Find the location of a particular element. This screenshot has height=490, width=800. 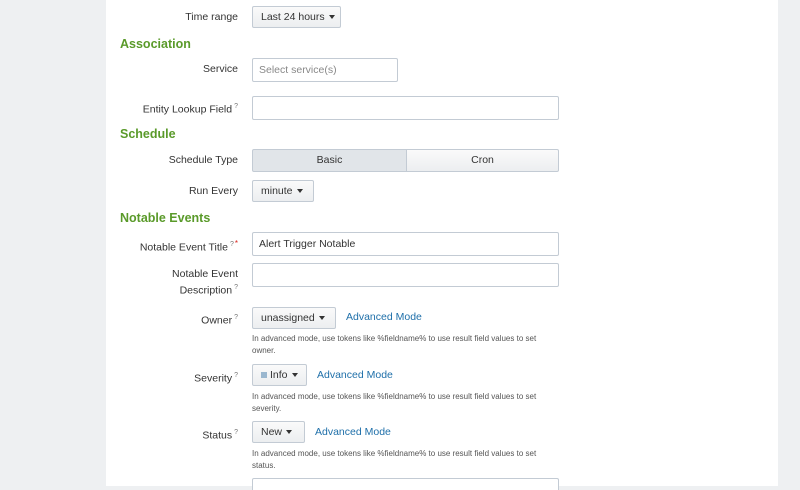

status-value: New is located at coordinates (272, 432).